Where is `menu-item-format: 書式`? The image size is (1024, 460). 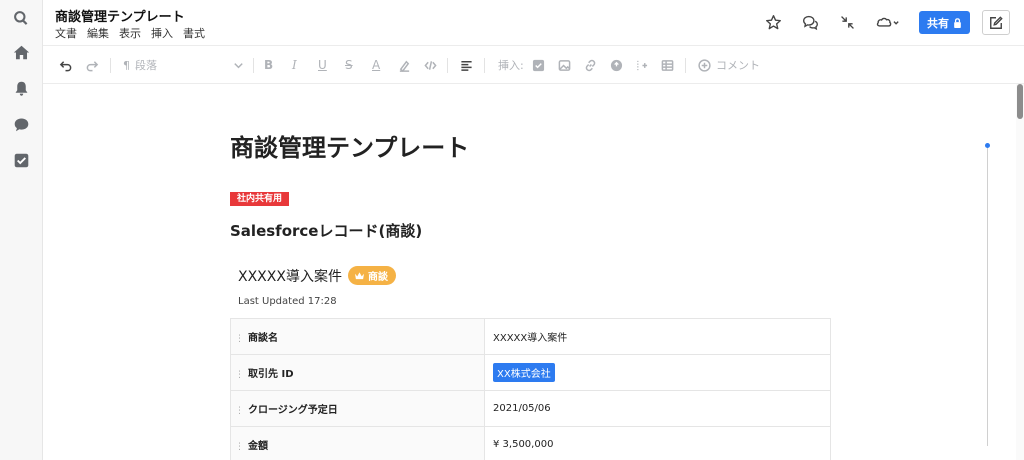 menu-item-format: 書式 is located at coordinates (194, 33).